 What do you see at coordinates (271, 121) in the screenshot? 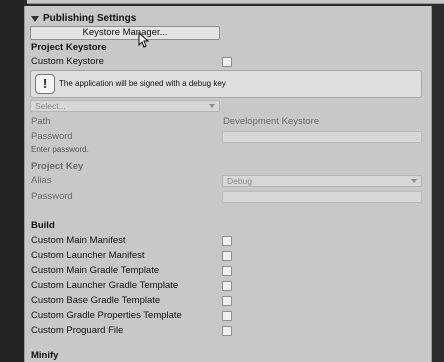
I see `path-value: Development Keystore` at bounding box center [271, 121].